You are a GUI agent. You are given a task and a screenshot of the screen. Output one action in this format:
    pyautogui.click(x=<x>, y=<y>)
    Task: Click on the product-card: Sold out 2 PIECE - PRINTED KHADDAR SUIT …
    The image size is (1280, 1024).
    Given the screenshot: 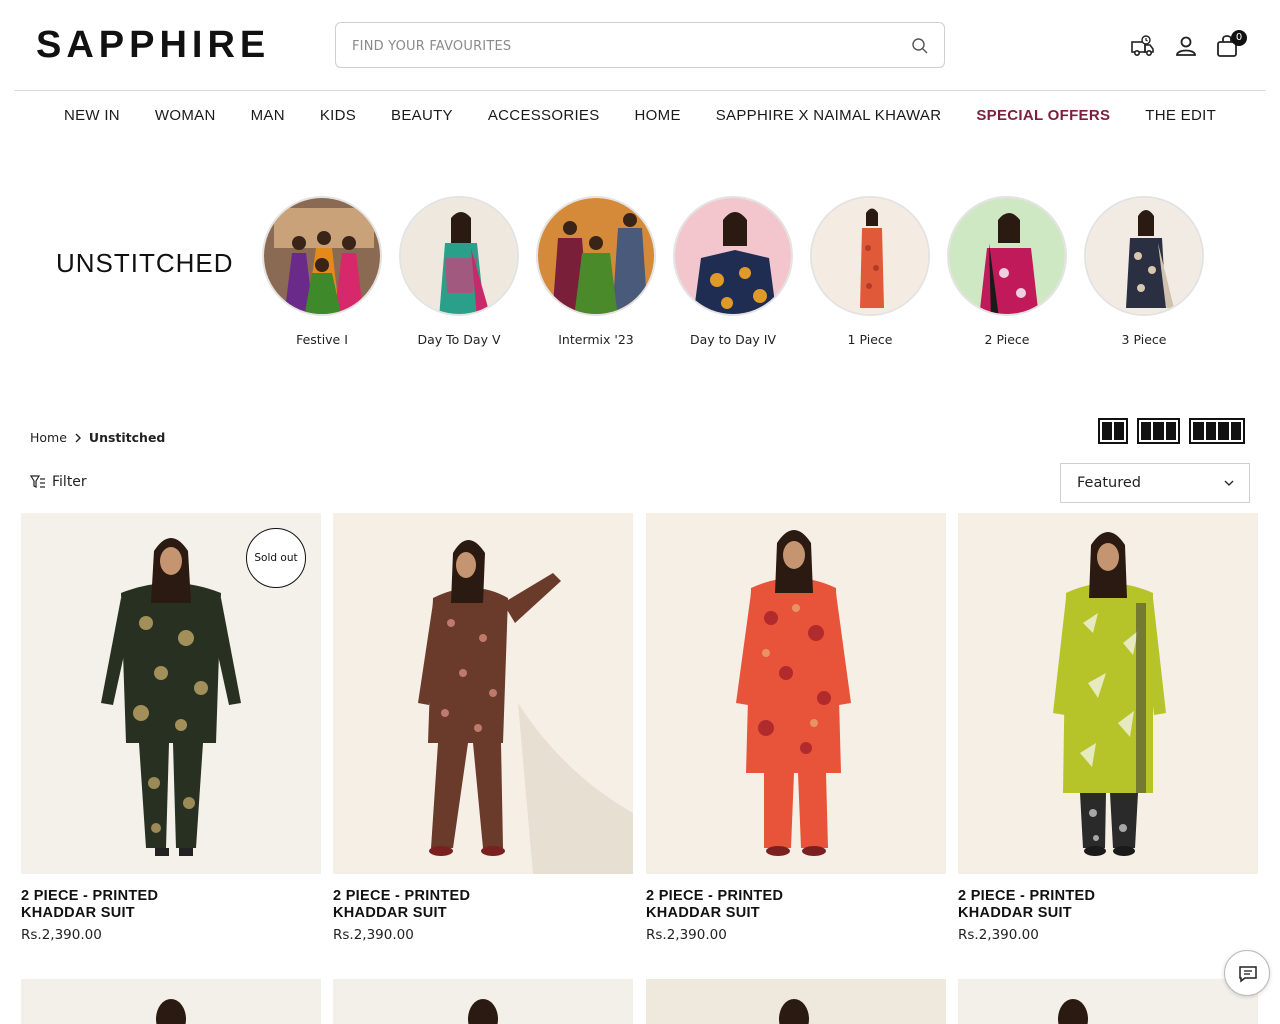 What is the action you would take?
    pyautogui.click(x=171, y=728)
    